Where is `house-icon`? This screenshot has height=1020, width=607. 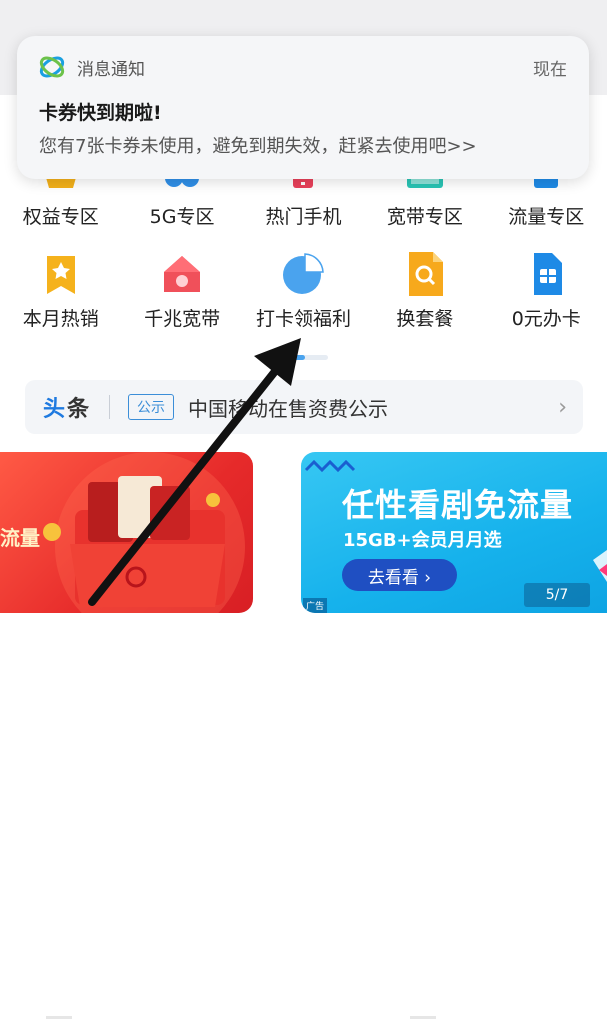 house-icon is located at coordinates (182, 274).